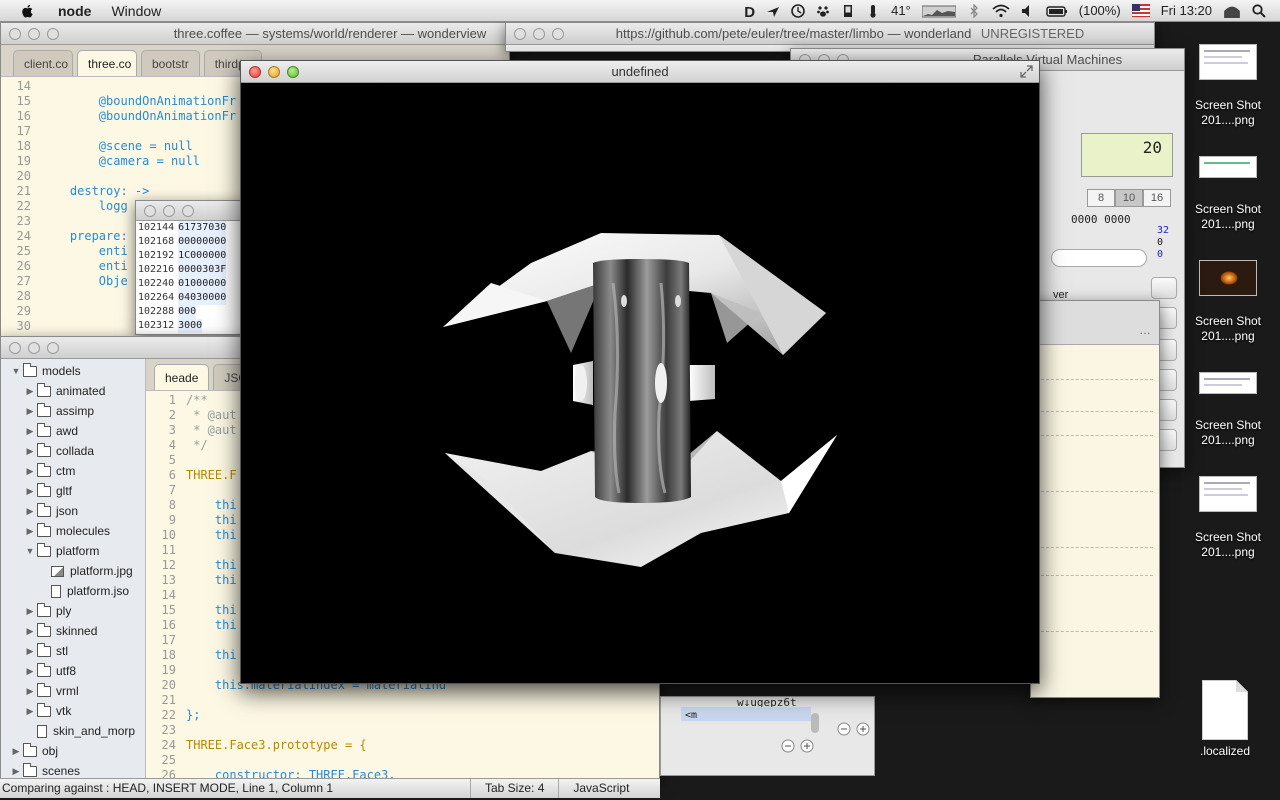 This screenshot has width=1280, height=800. I want to click on tab-size-selector: Tab Size: 4, so click(514, 788).